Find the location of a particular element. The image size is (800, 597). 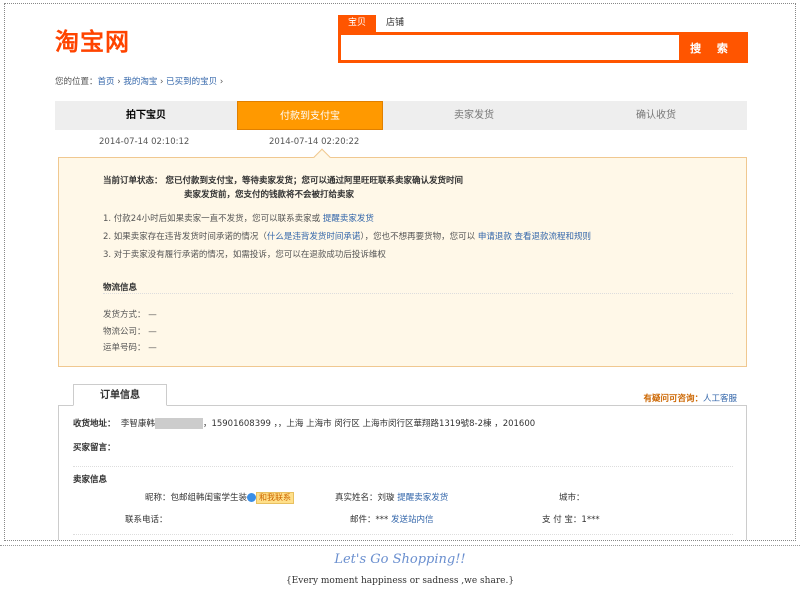

tip-1-text: 1. 付款24小时后如果卖家一直不发货，您可以联系卖家或 is located at coordinates (213, 219).